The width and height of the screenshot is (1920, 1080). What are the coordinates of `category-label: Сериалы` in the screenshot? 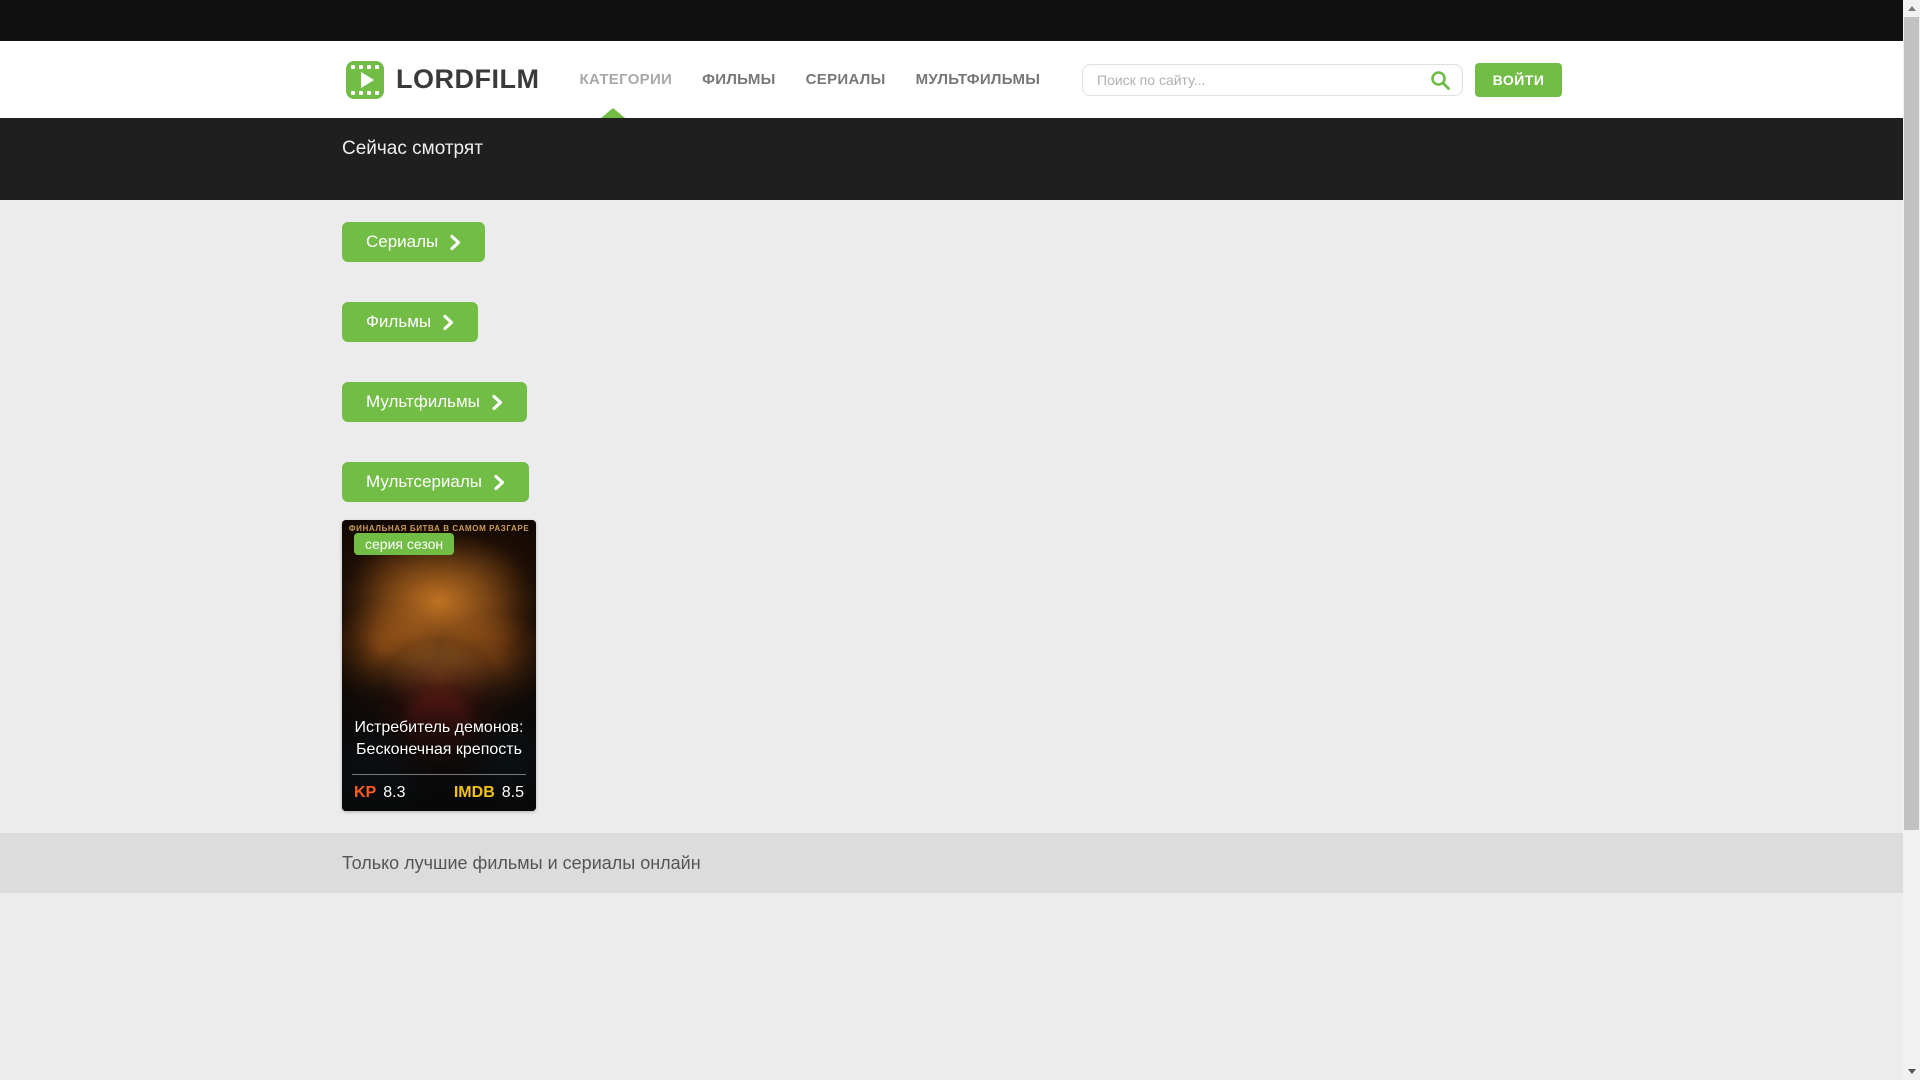 It's located at (402, 241).